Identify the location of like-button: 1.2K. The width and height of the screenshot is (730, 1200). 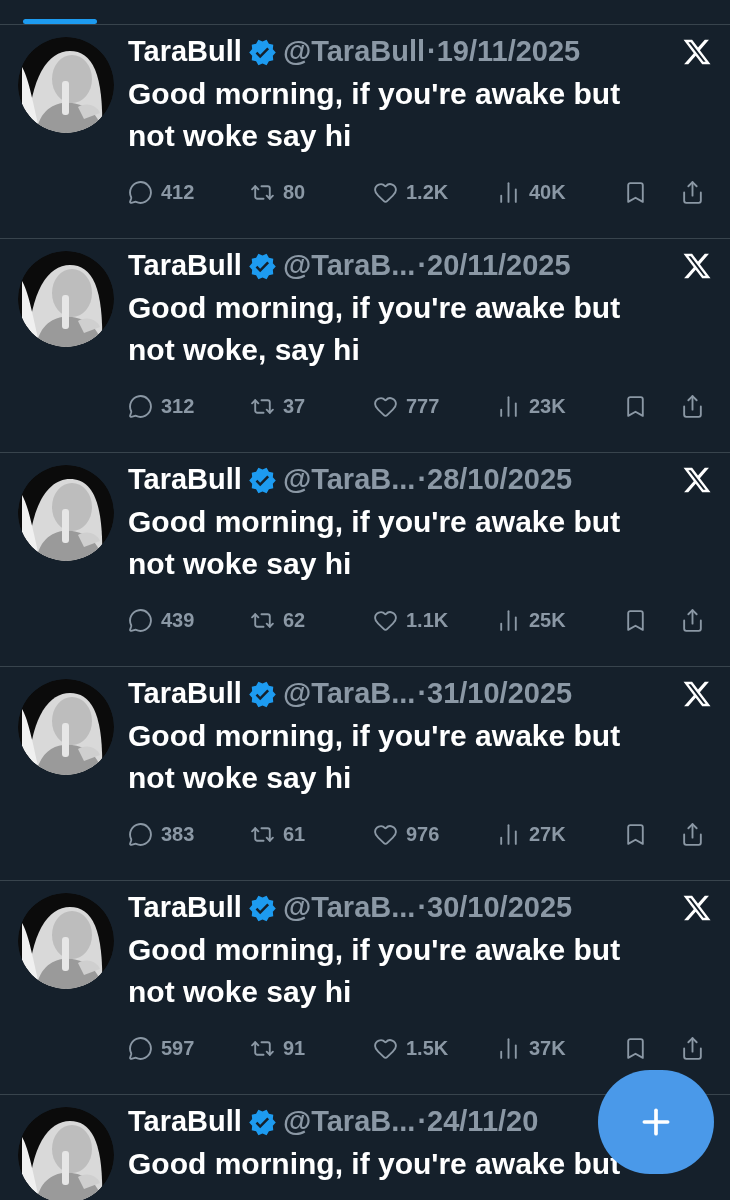
(434, 192).